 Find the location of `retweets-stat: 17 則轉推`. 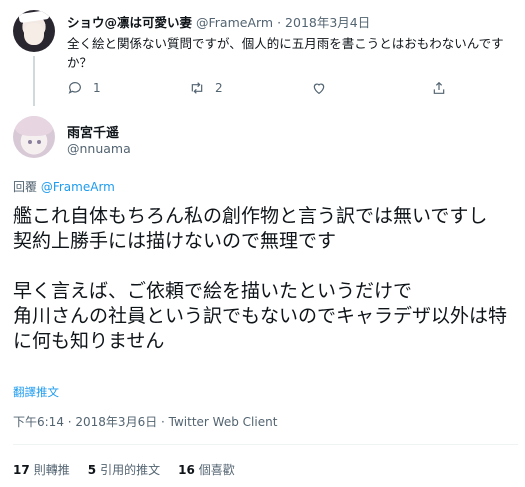

retweets-stat: 17 則轉推 is located at coordinates (41, 469).